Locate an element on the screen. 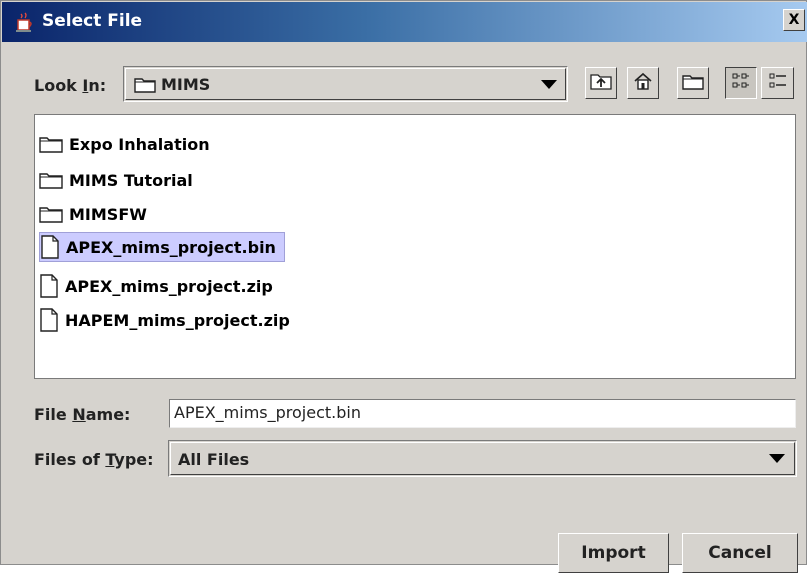 This screenshot has height=573, width=807. new-folder-icon is located at coordinates (693, 83).